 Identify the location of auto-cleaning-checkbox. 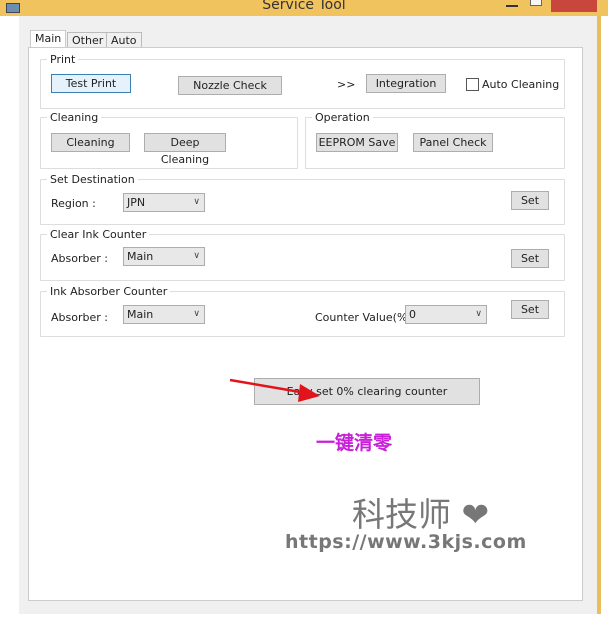
(472, 84).